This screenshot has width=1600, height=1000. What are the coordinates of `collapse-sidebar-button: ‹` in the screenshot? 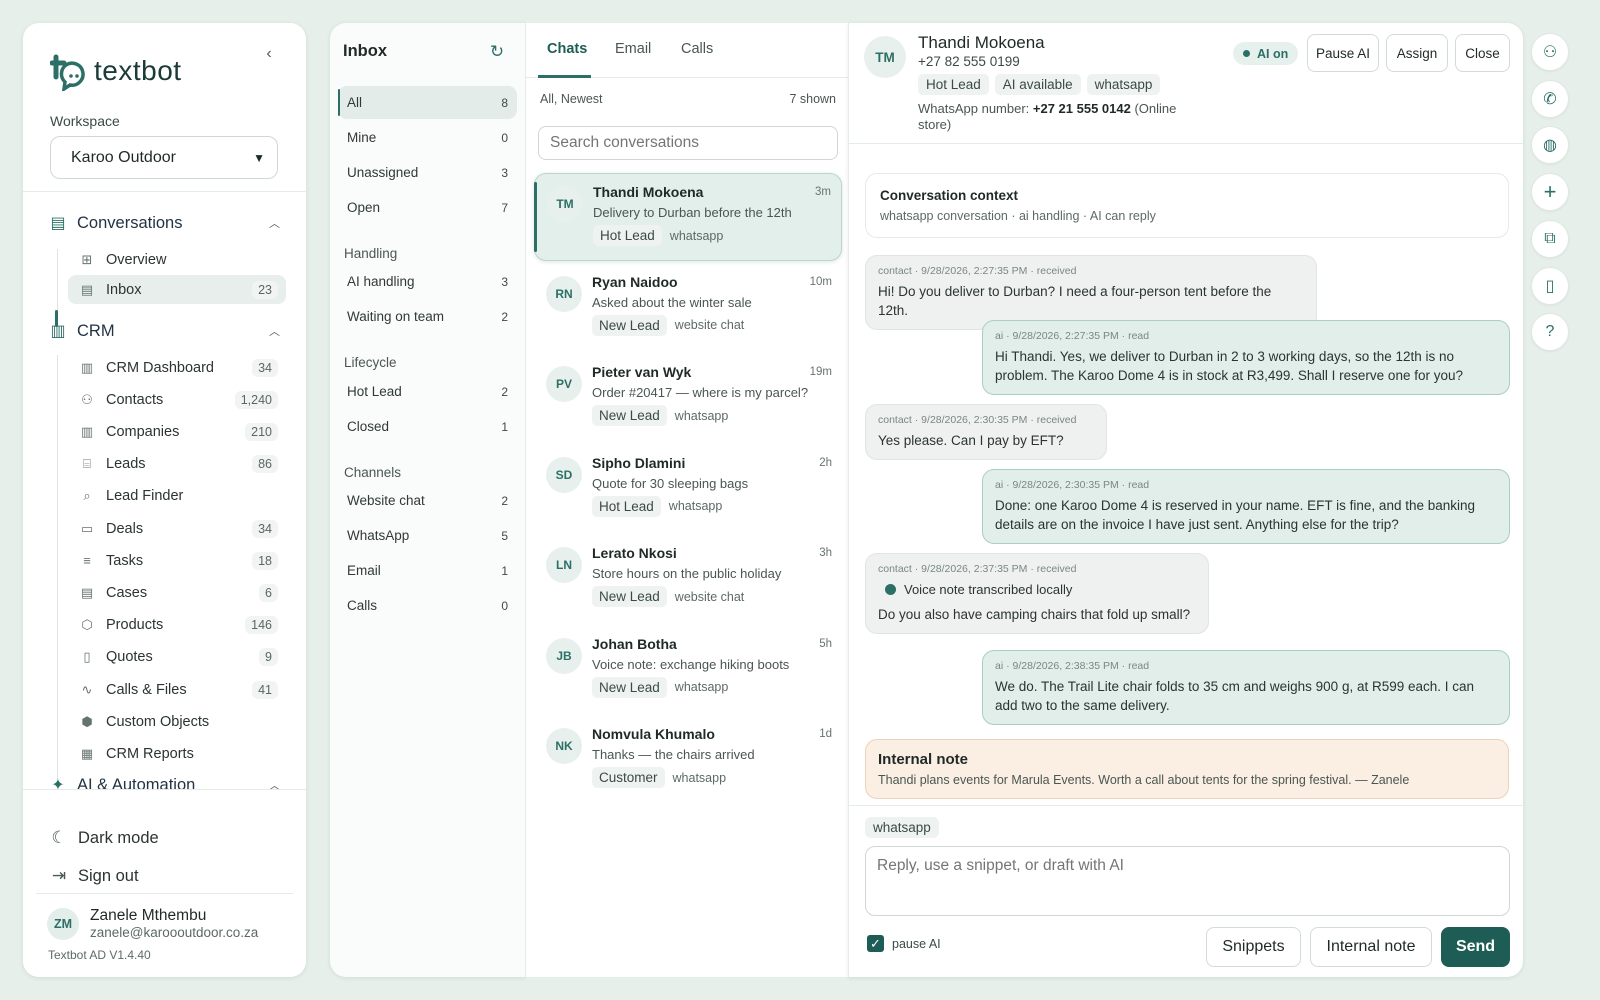 It's located at (269, 54).